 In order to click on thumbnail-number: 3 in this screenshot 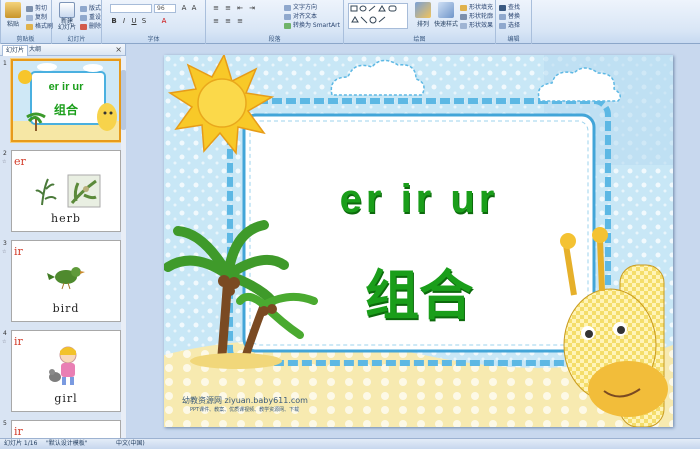, I will do `click(5, 243)`.